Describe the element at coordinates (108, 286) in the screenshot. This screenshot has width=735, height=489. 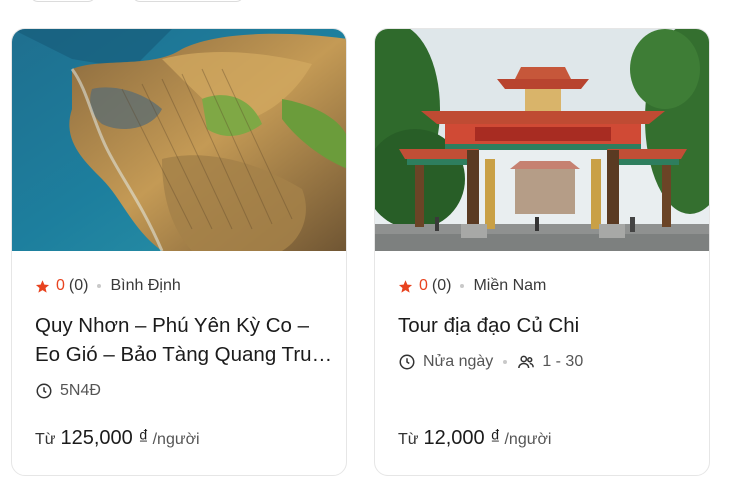
I see `rating-row: 0 (0) Bình Định` at that location.